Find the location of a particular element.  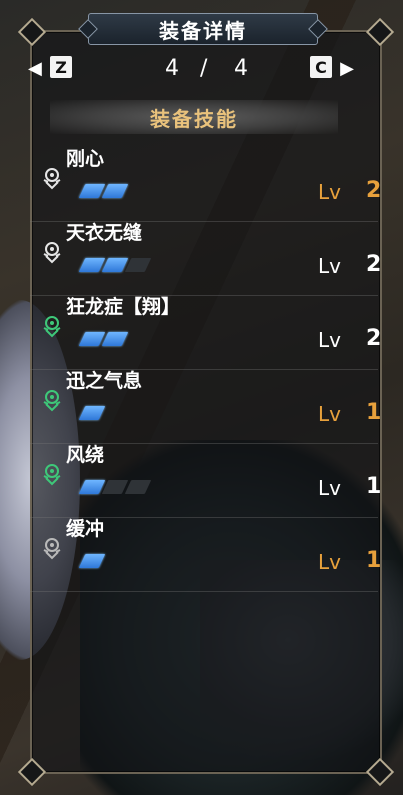

gray-skill-icon is located at coordinates (52, 548).